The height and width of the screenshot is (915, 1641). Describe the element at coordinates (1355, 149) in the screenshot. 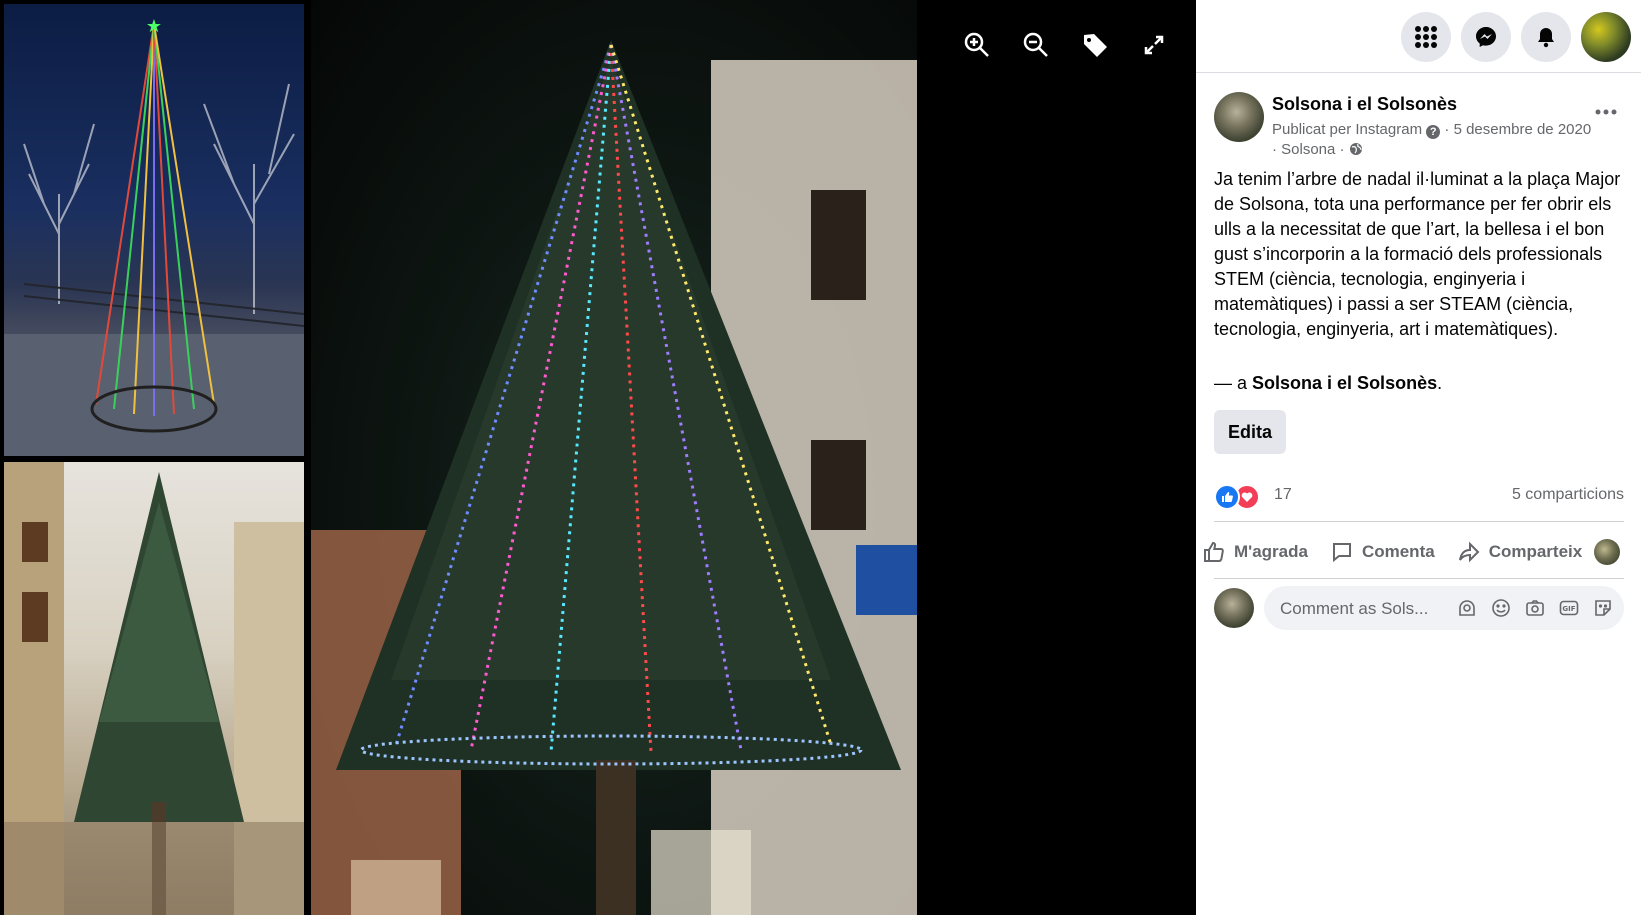

I see `globe-icon` at that location.